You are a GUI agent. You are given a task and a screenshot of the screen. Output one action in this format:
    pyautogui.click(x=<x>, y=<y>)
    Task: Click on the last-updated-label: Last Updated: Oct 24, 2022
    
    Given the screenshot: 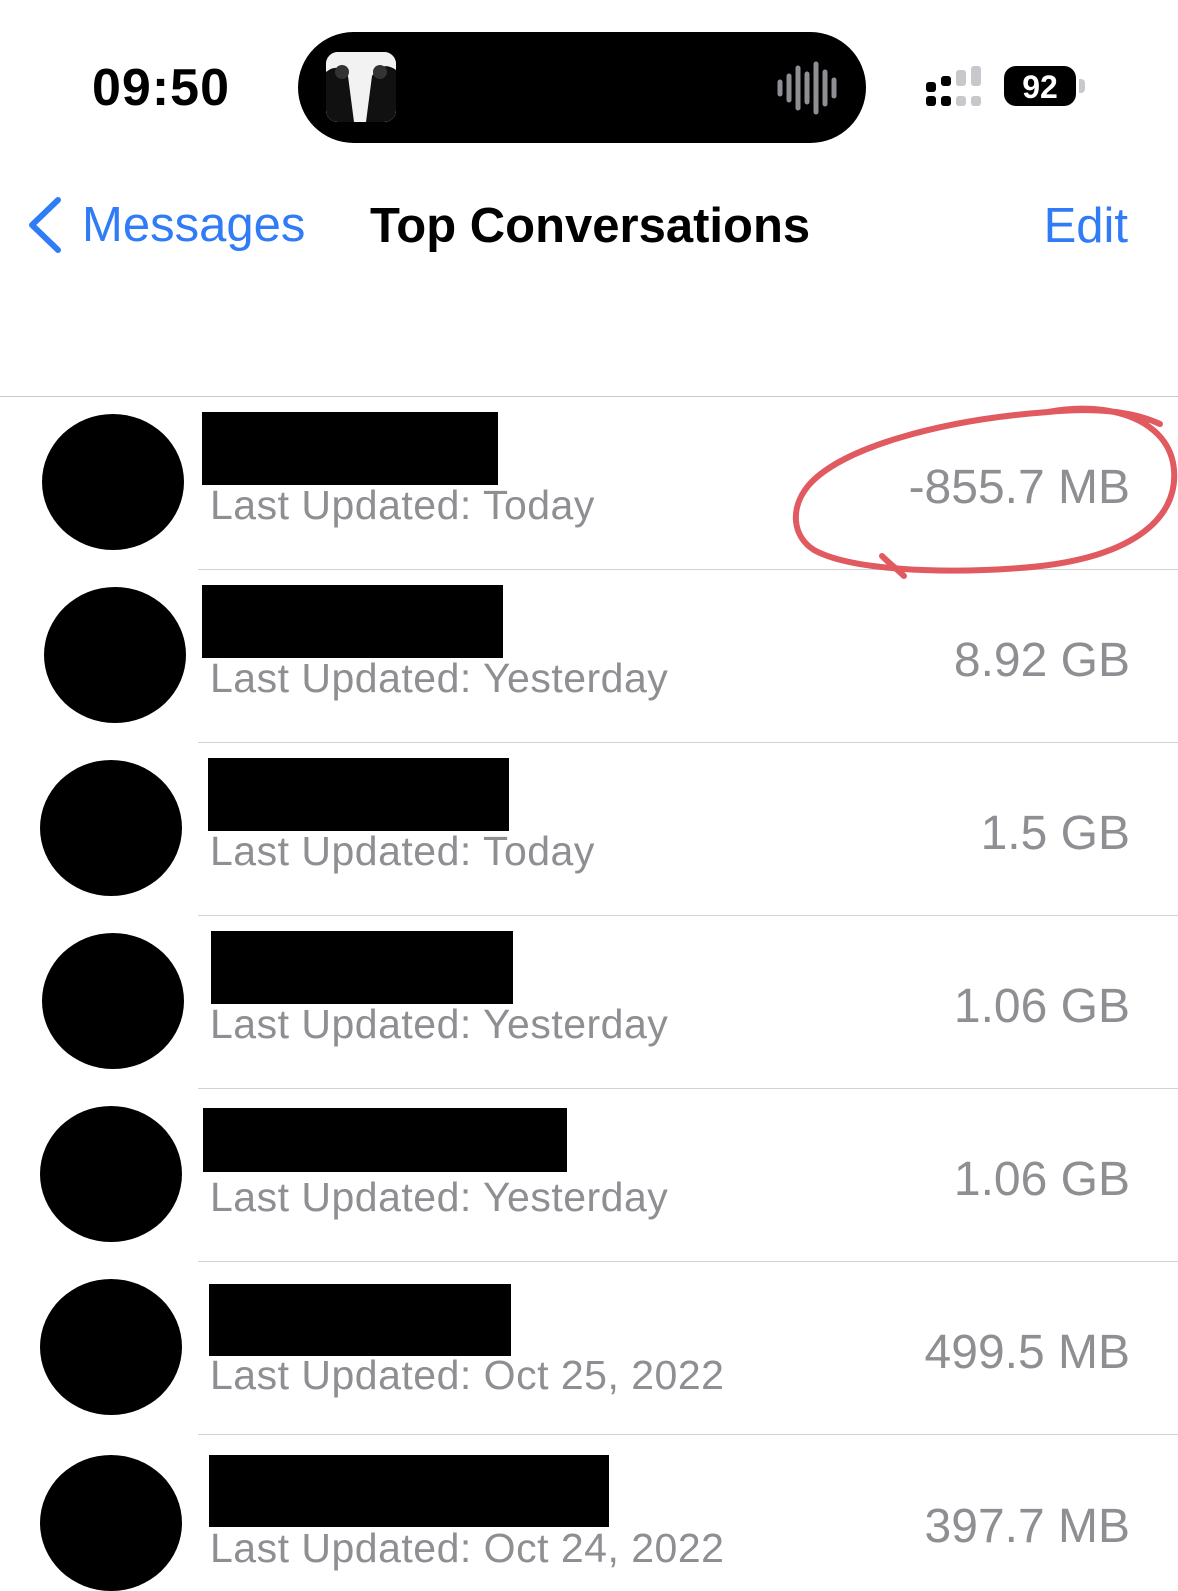 What is the action you would take?
    pyautogui.click(x=467, y=1548)
    